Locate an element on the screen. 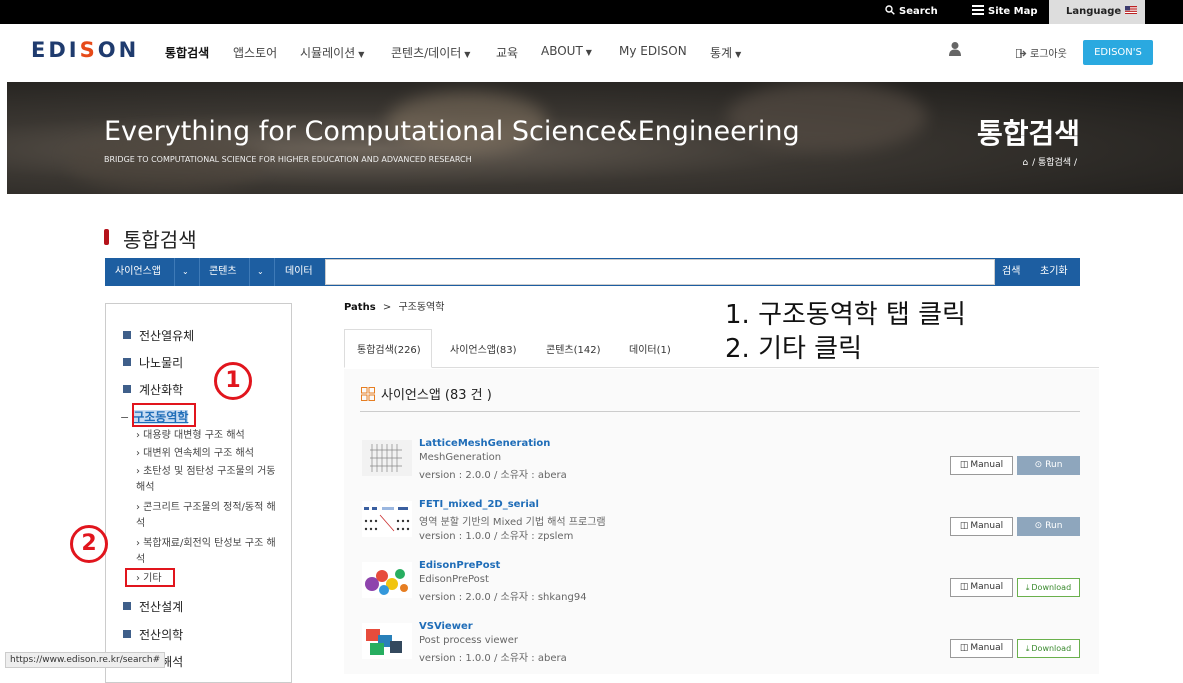 The width and height of the screenshot is (1183, 683). category-label: 전산설계 is located at coordinates (161, 607).